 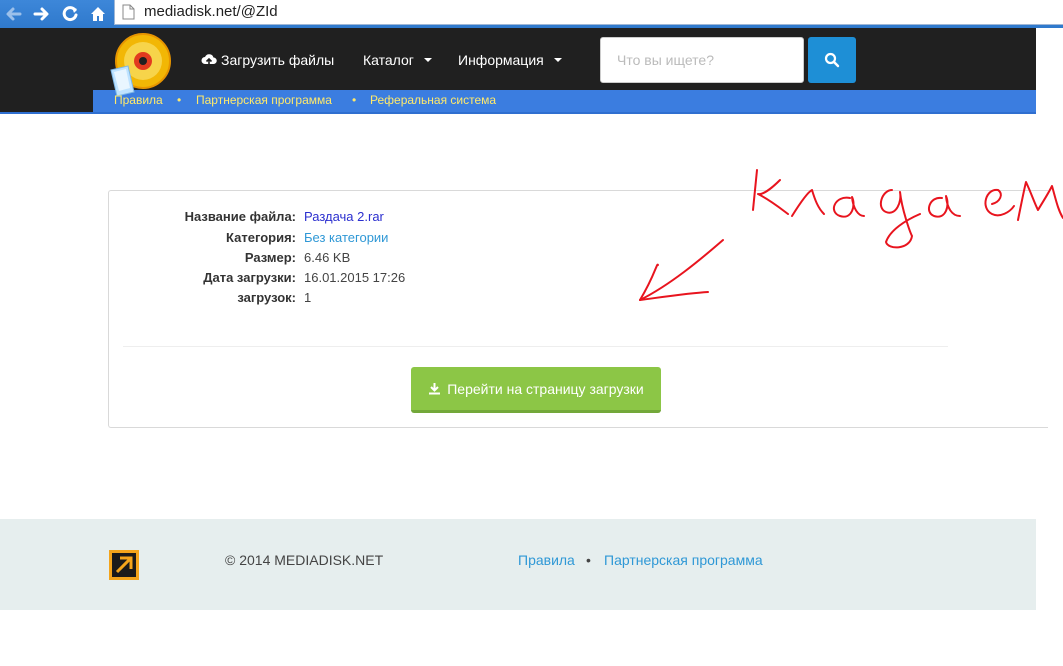 I want to click on subnav-referral-system-link: Реферальная система, so click(x=433, y=100).